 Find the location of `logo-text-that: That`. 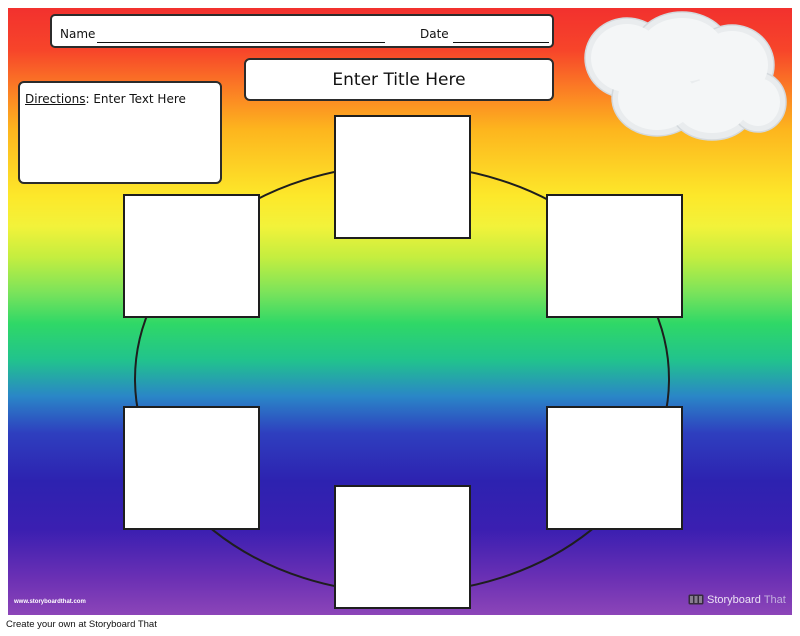

logo-text-that: That is located at coordinates (774, 599).